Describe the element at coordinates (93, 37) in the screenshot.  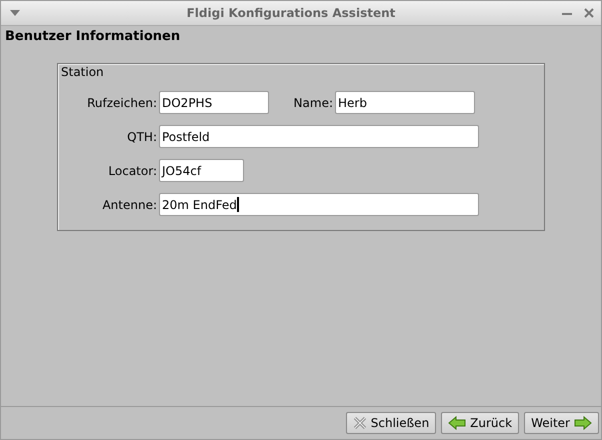
I see `page-heading: Benutzer Informationen` at that location.